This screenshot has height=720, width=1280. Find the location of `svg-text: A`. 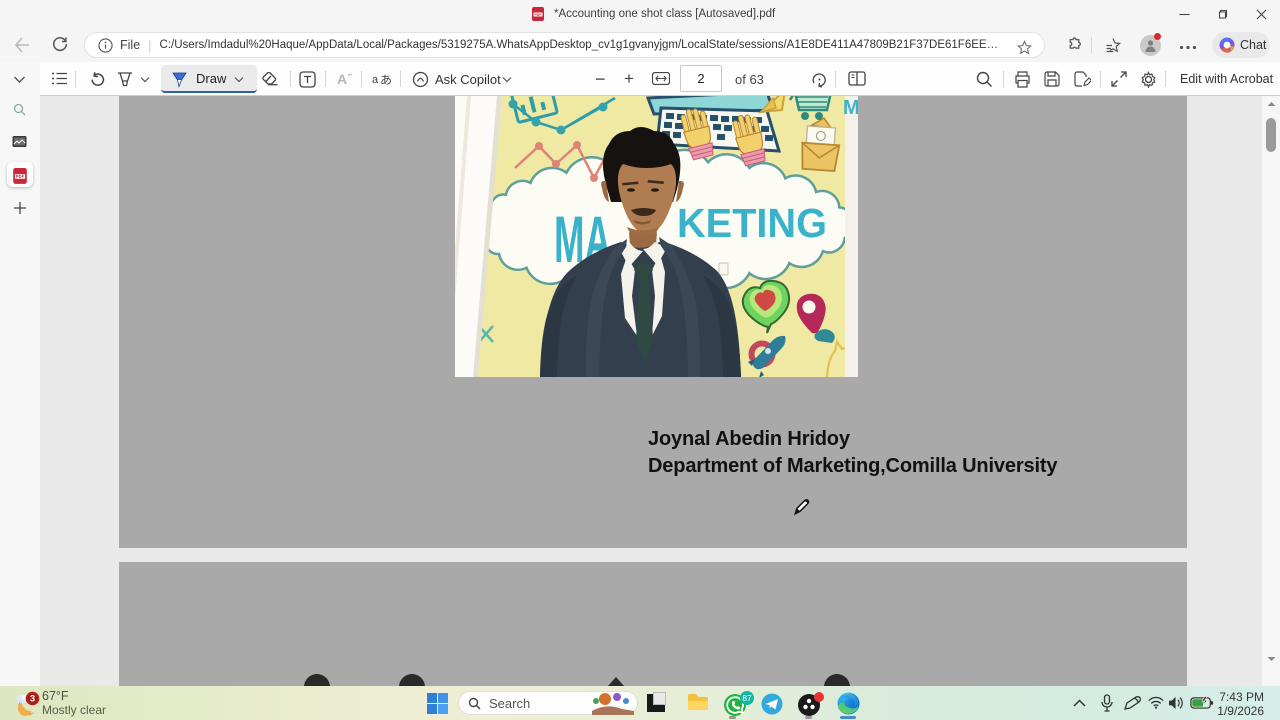

svg-text: A is located at coordinates (342, 79).